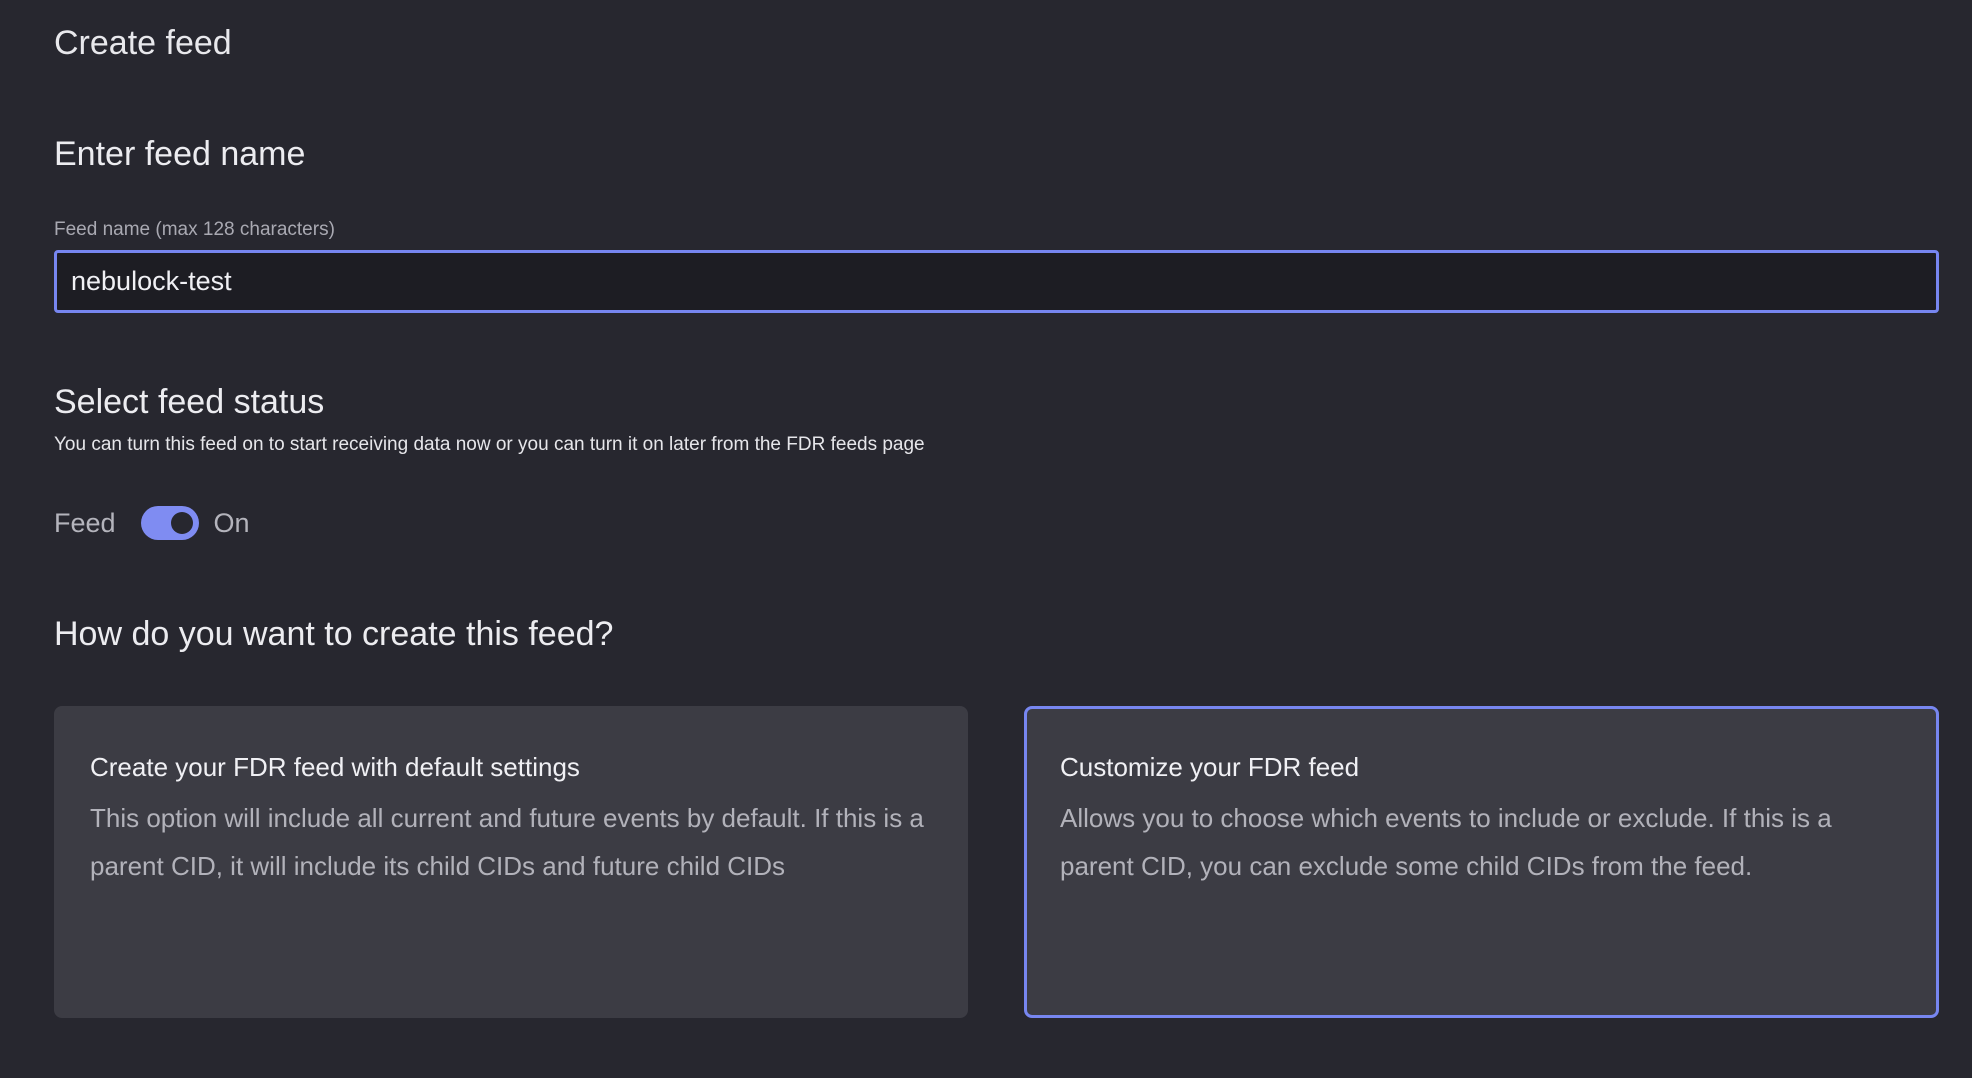  What do you see at coordinates (334, 634) in the screenshot?
I see `create-method-section-title: How do you want to create this feed?` at bounding box center [334, 634].